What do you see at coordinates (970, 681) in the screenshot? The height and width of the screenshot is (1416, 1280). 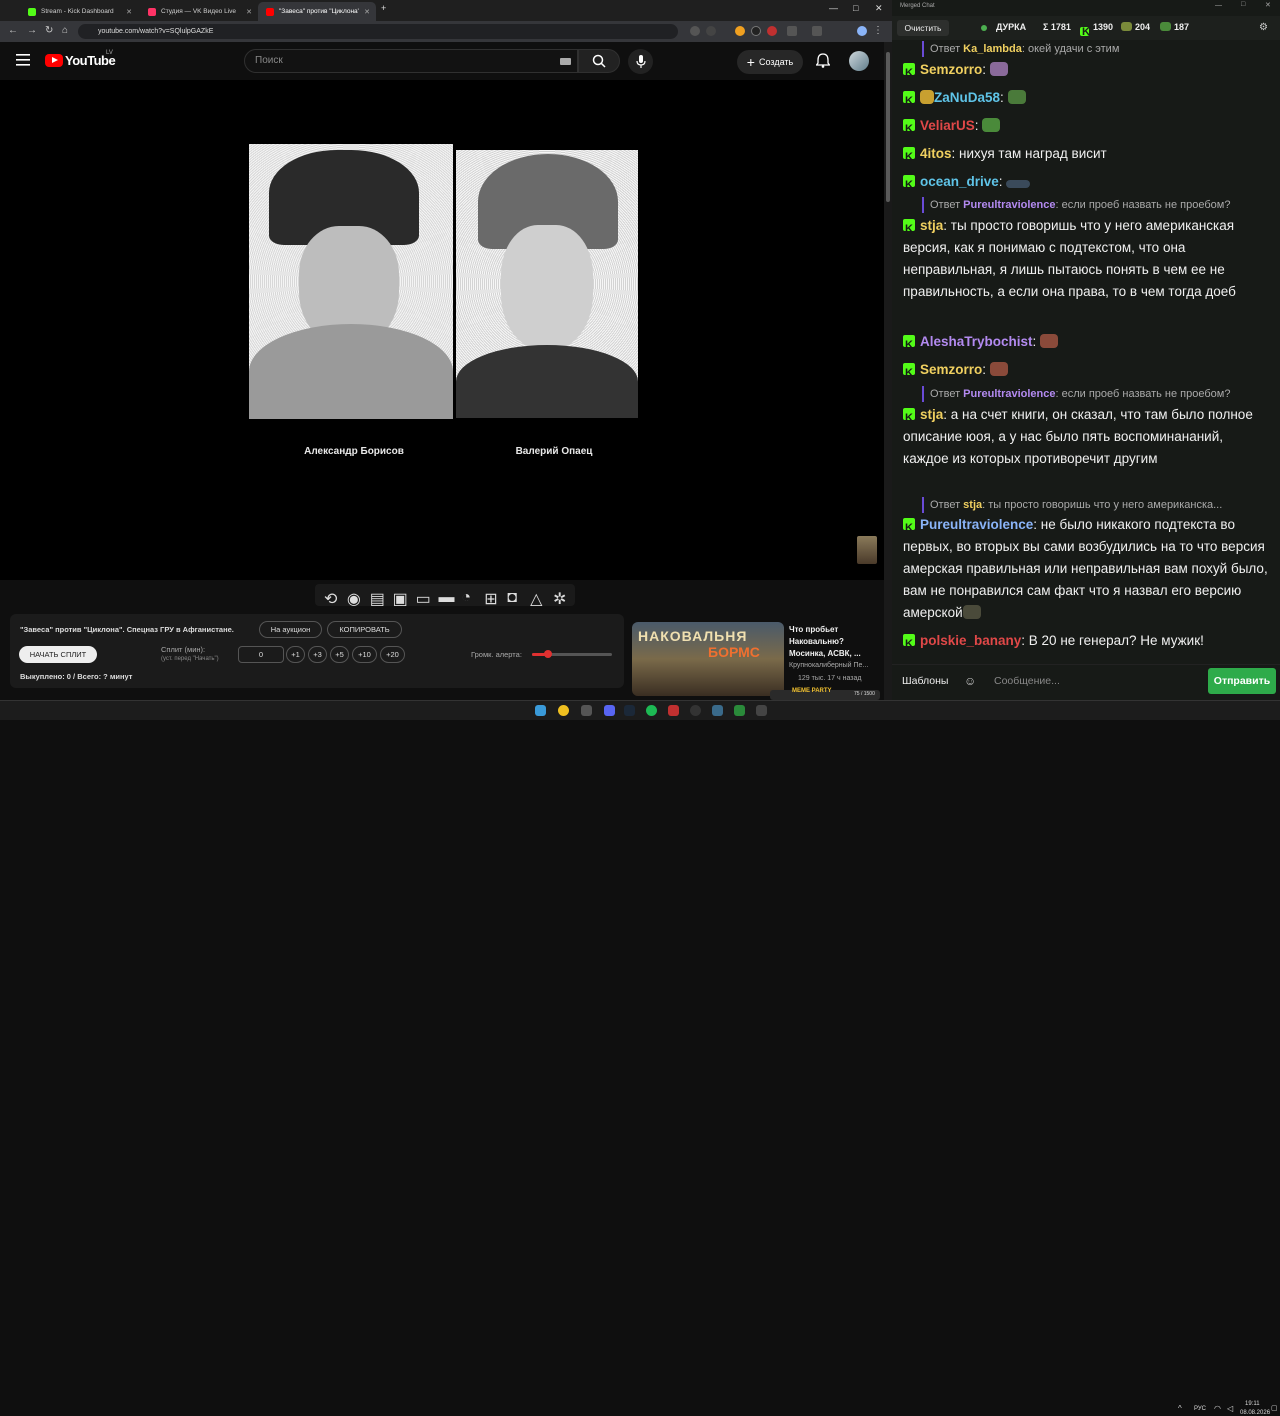 I see `emoji-picker-icon: ☺` at bounding box center [970, 681].